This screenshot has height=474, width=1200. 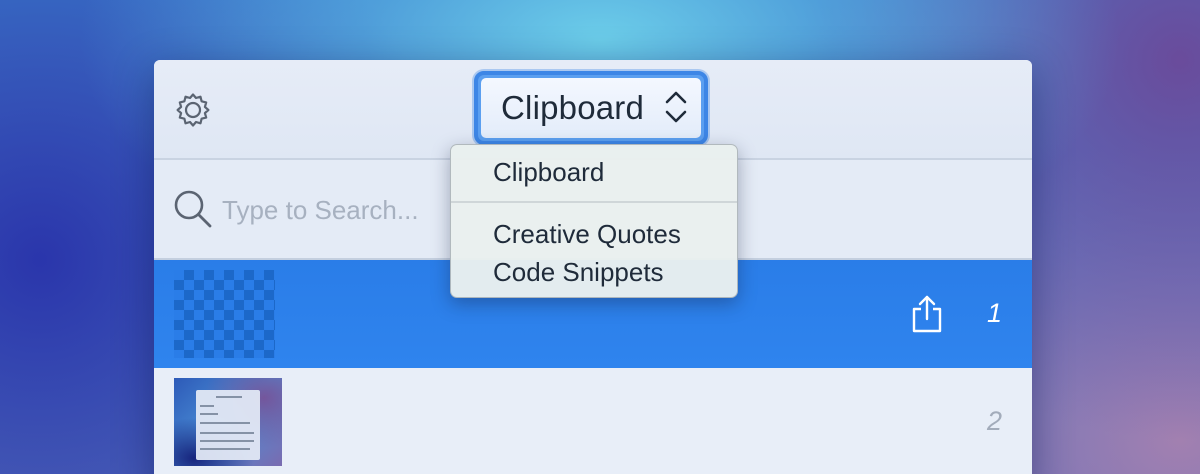 What do you see at coordinates (224, 314) in the screenshot?
I see `transparent-image-thumbnail` at bounding box center [224, 314].